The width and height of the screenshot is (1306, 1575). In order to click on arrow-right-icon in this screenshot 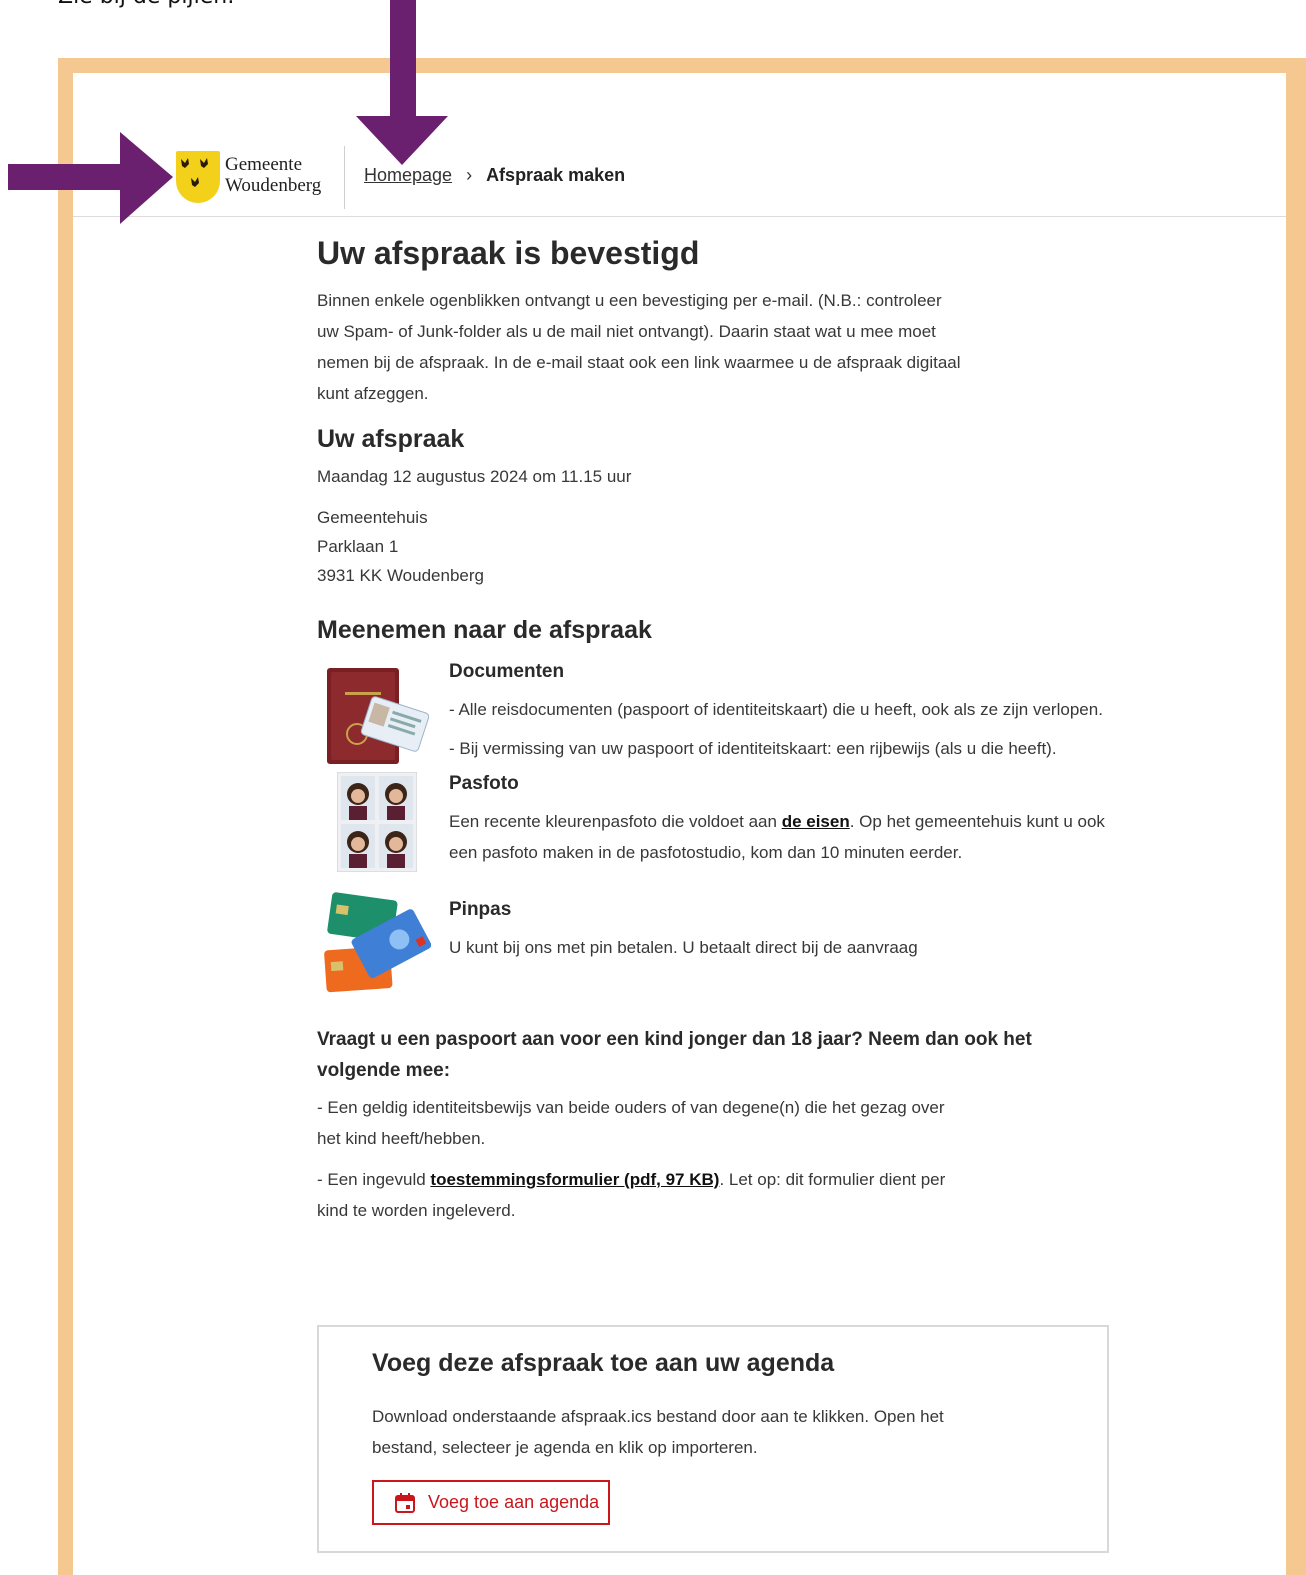, I will do `click(90, 178)`.